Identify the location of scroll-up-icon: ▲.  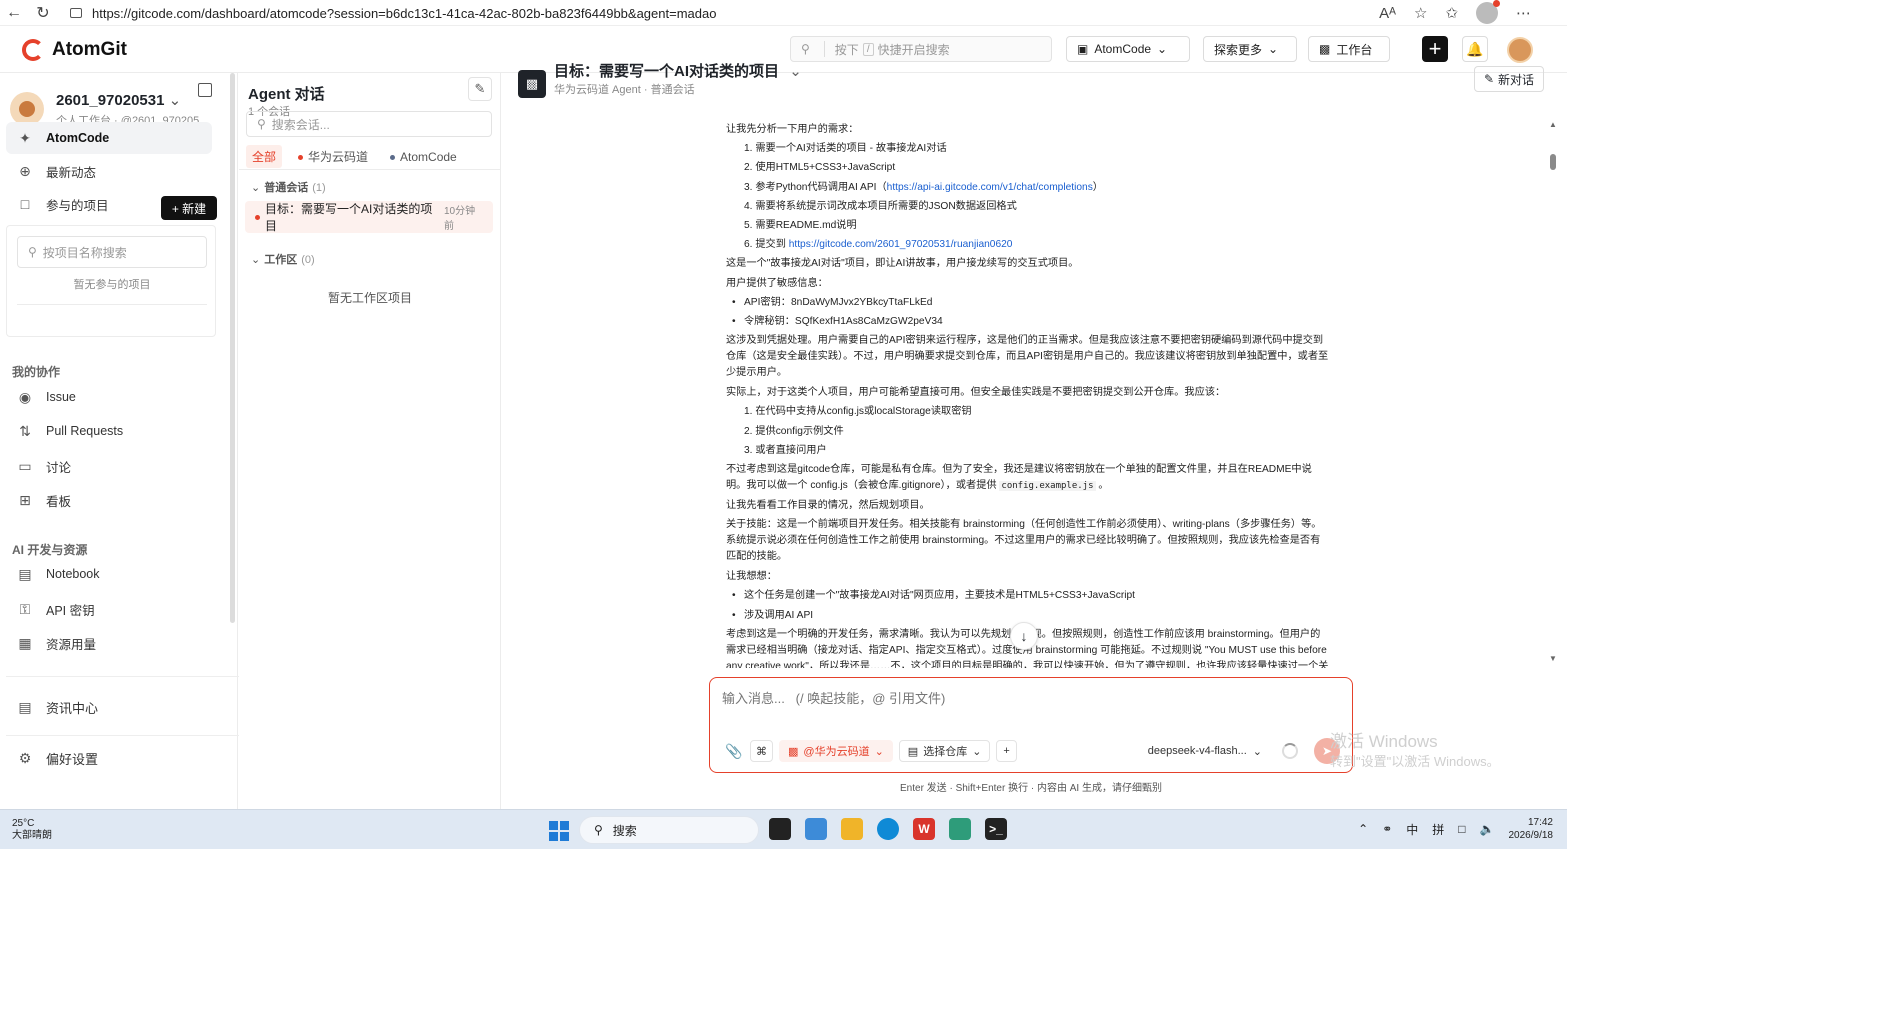
(1553, 124).